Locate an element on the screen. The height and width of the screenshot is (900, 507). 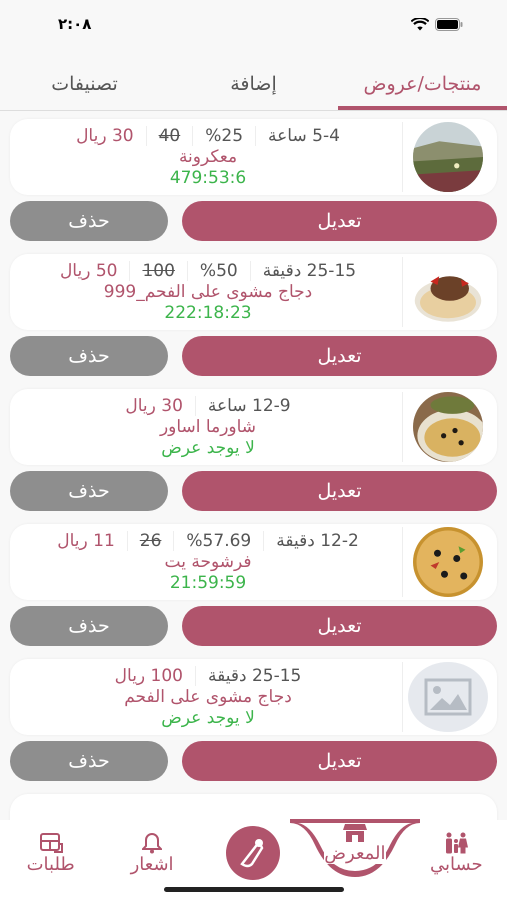
product-name: معكرونة is located at coordinates (208, 157).